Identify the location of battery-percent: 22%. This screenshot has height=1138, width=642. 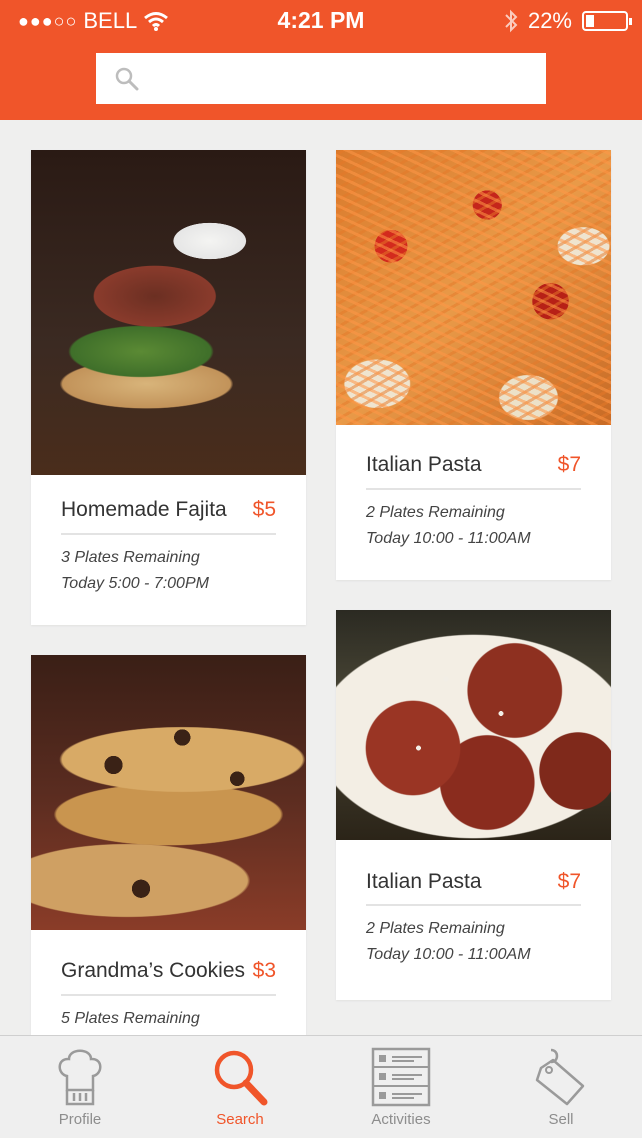
(549, 20).